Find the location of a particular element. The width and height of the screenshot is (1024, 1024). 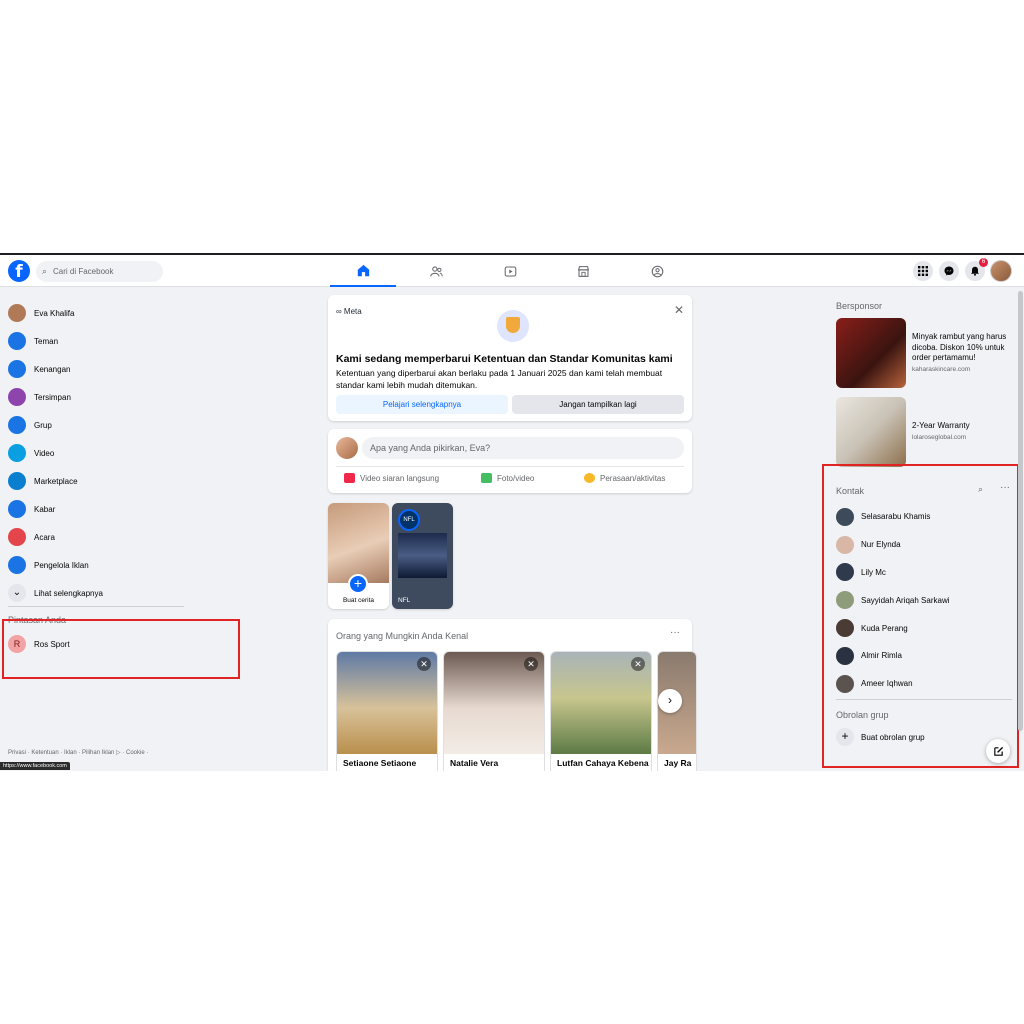

compose-icon is located at coordinates (998, 751).